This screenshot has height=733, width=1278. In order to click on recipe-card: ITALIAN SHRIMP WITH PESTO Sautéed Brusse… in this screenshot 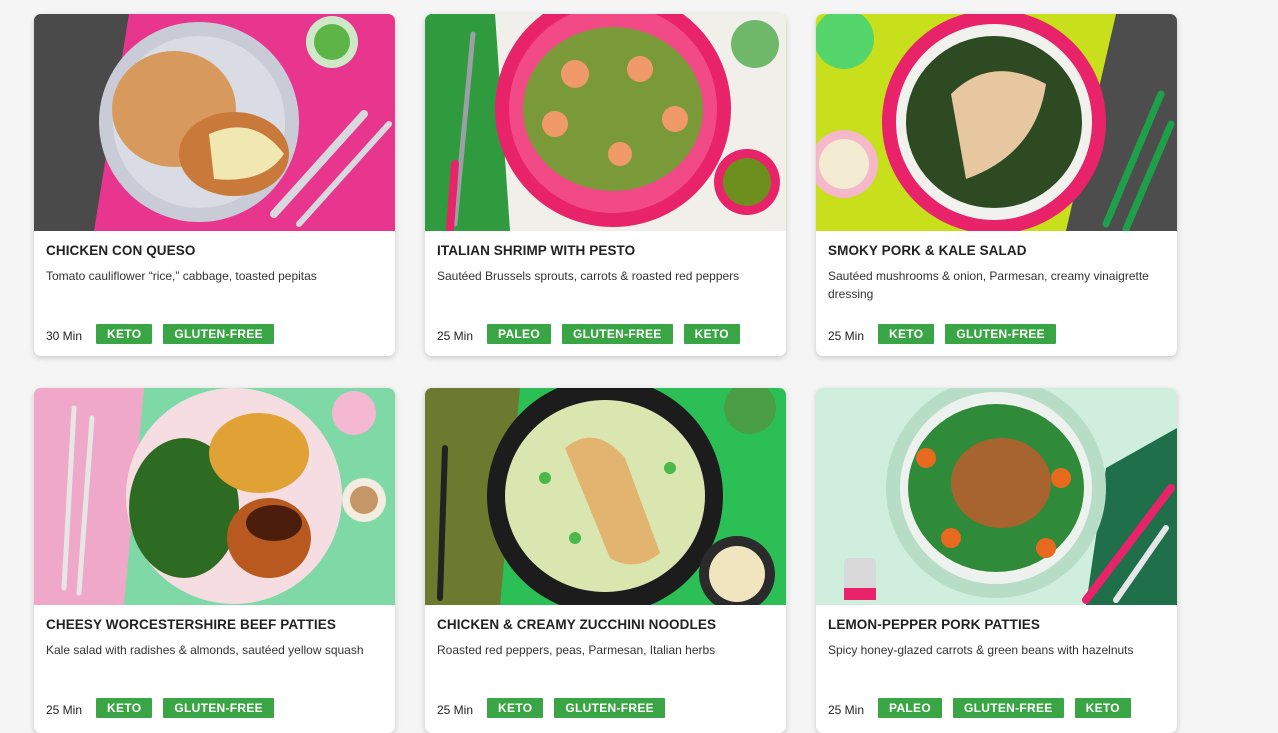, I will do `click(605, 185)`.